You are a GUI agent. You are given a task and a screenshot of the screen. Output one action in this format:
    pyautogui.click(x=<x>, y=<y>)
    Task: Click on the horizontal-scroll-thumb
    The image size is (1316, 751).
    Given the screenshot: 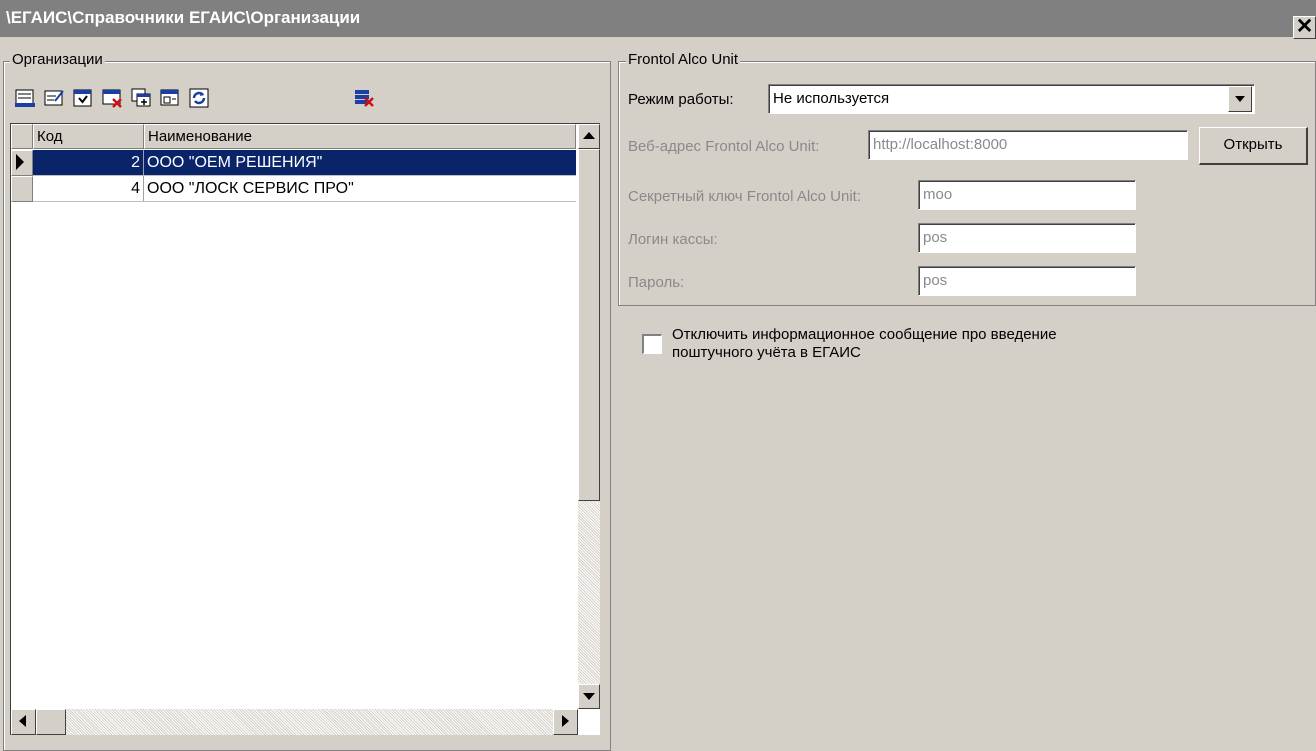 What is the action you would take?
    pyautogui.click(x=51, y=722)
    